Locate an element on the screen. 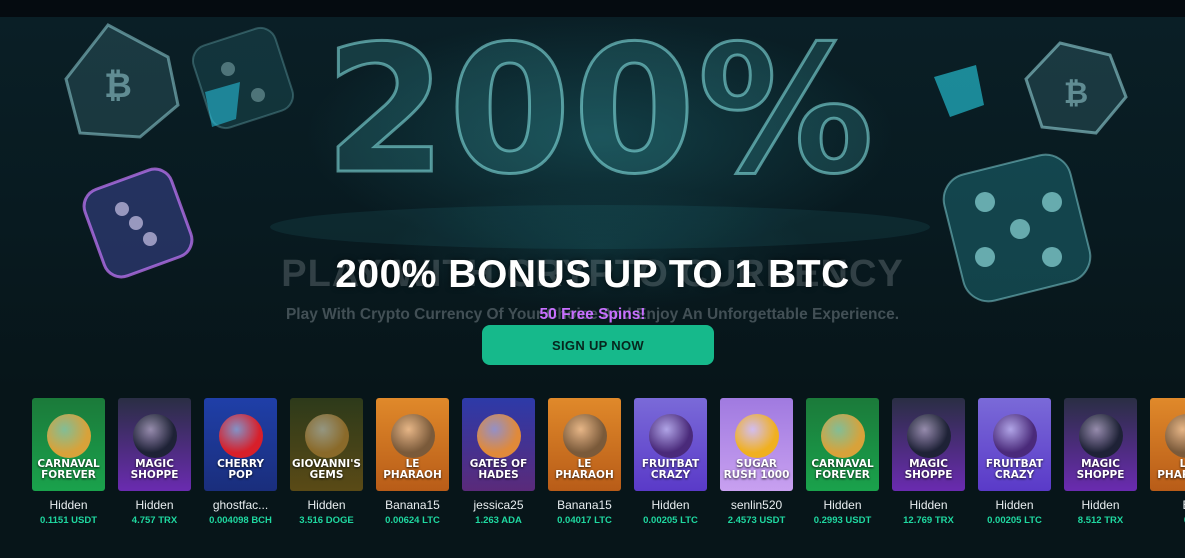  game-thumbnail: SUGAR RUSH 1000 is located at coordinates (756, 444).